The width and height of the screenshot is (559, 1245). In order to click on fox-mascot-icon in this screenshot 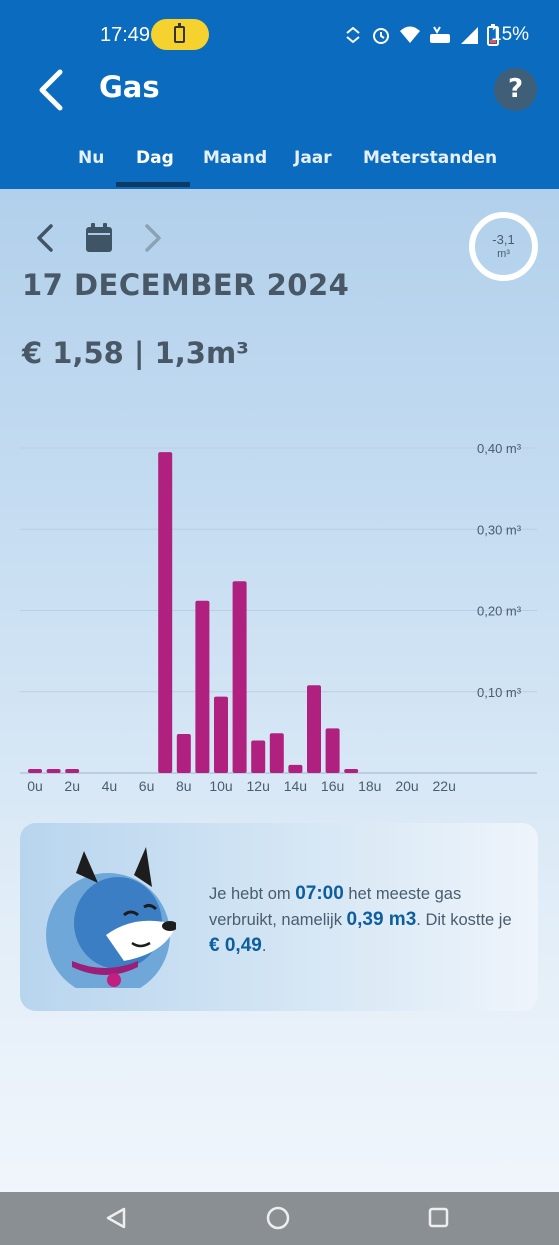, I will do `click(111, 917)`.